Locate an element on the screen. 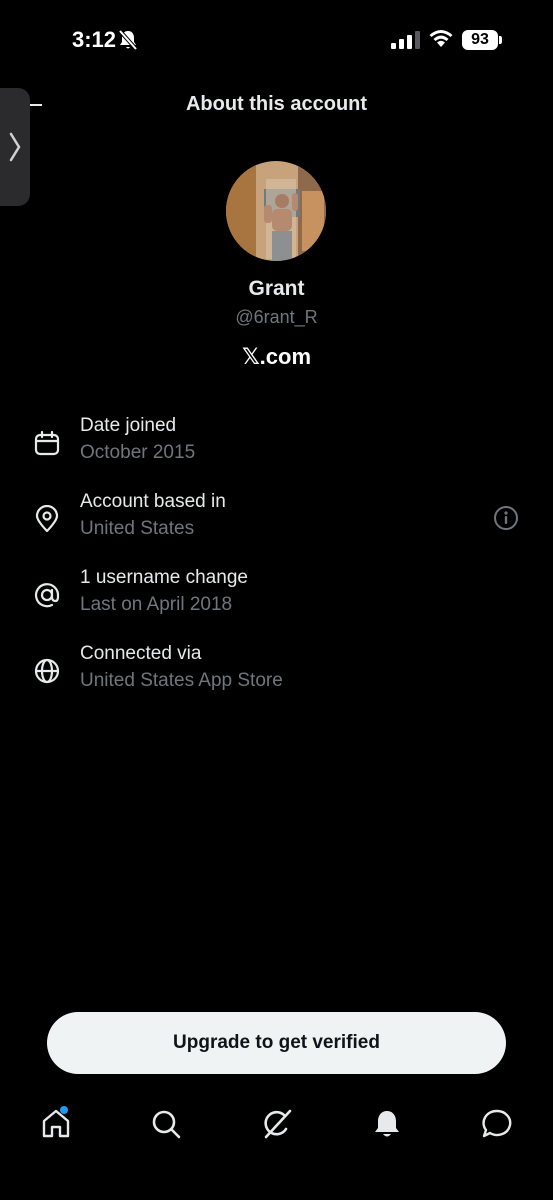 Image resolution: width=553 pixels, height=1200 pixels. location-pin-icon is located at coordinates (47, 519).